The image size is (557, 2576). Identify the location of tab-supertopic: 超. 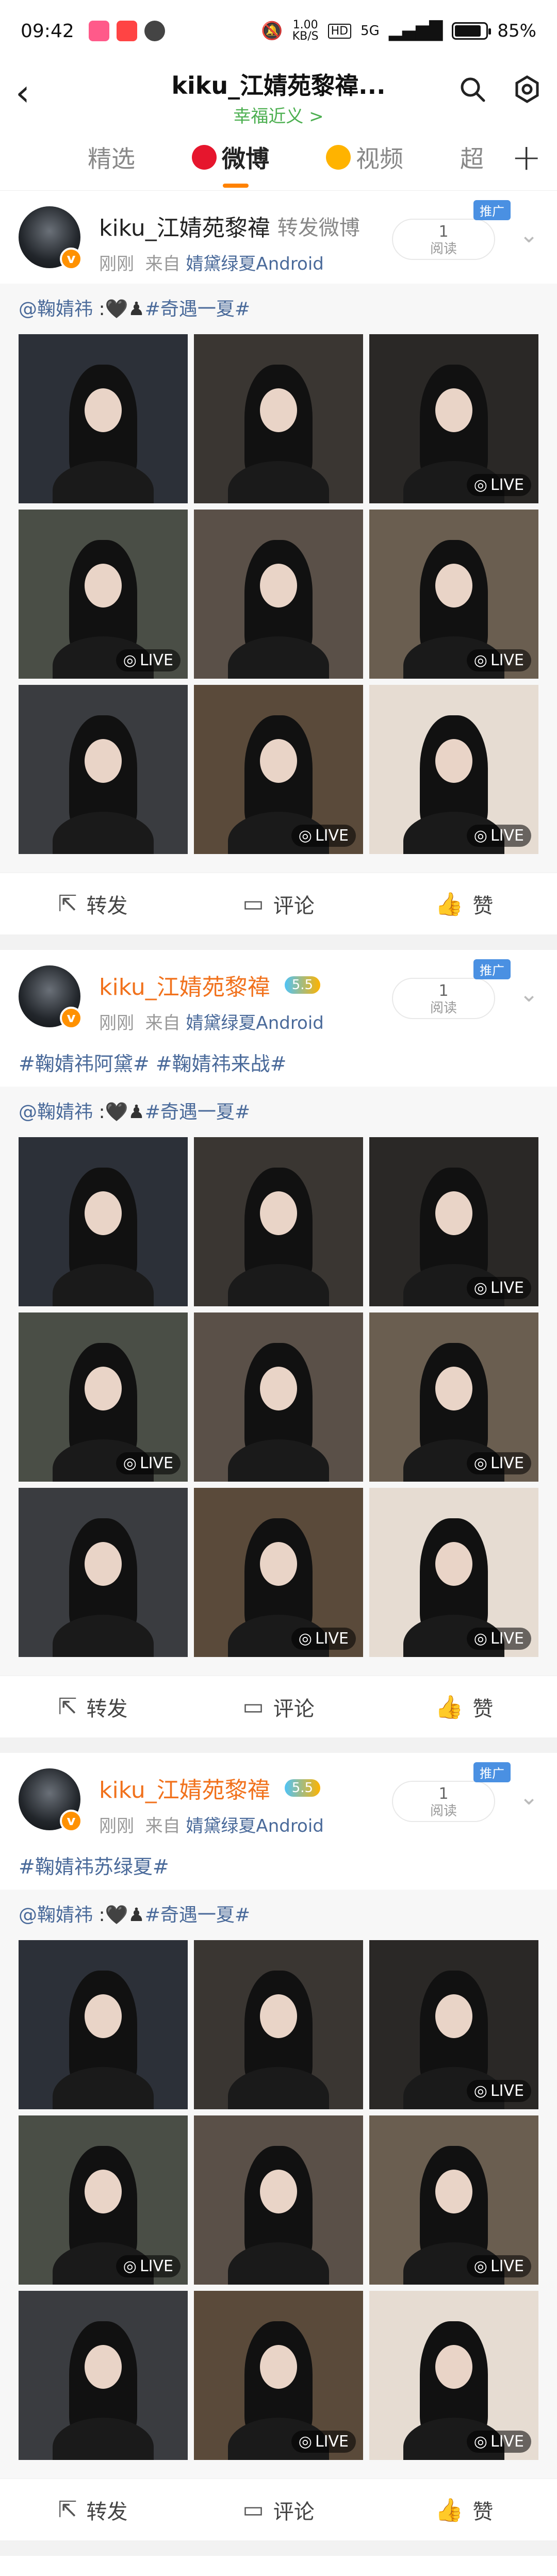
(472, 157).